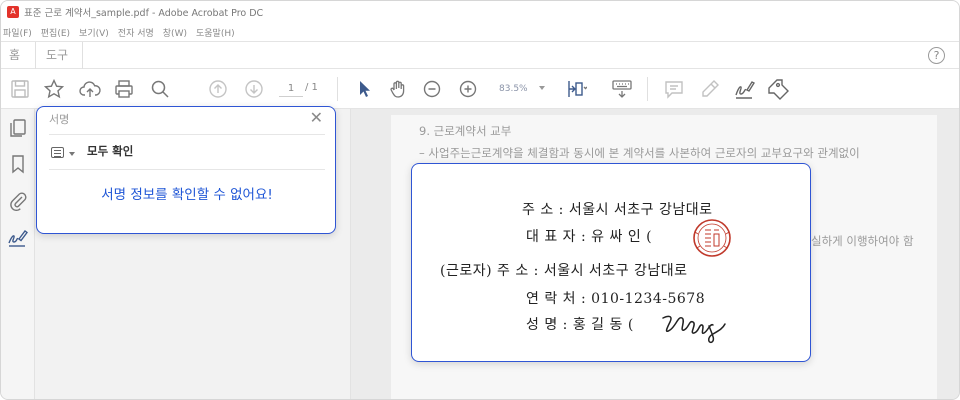 This screenshot has width=960, height=400. I want to click on select-arrow-icon, so click(364, 89).